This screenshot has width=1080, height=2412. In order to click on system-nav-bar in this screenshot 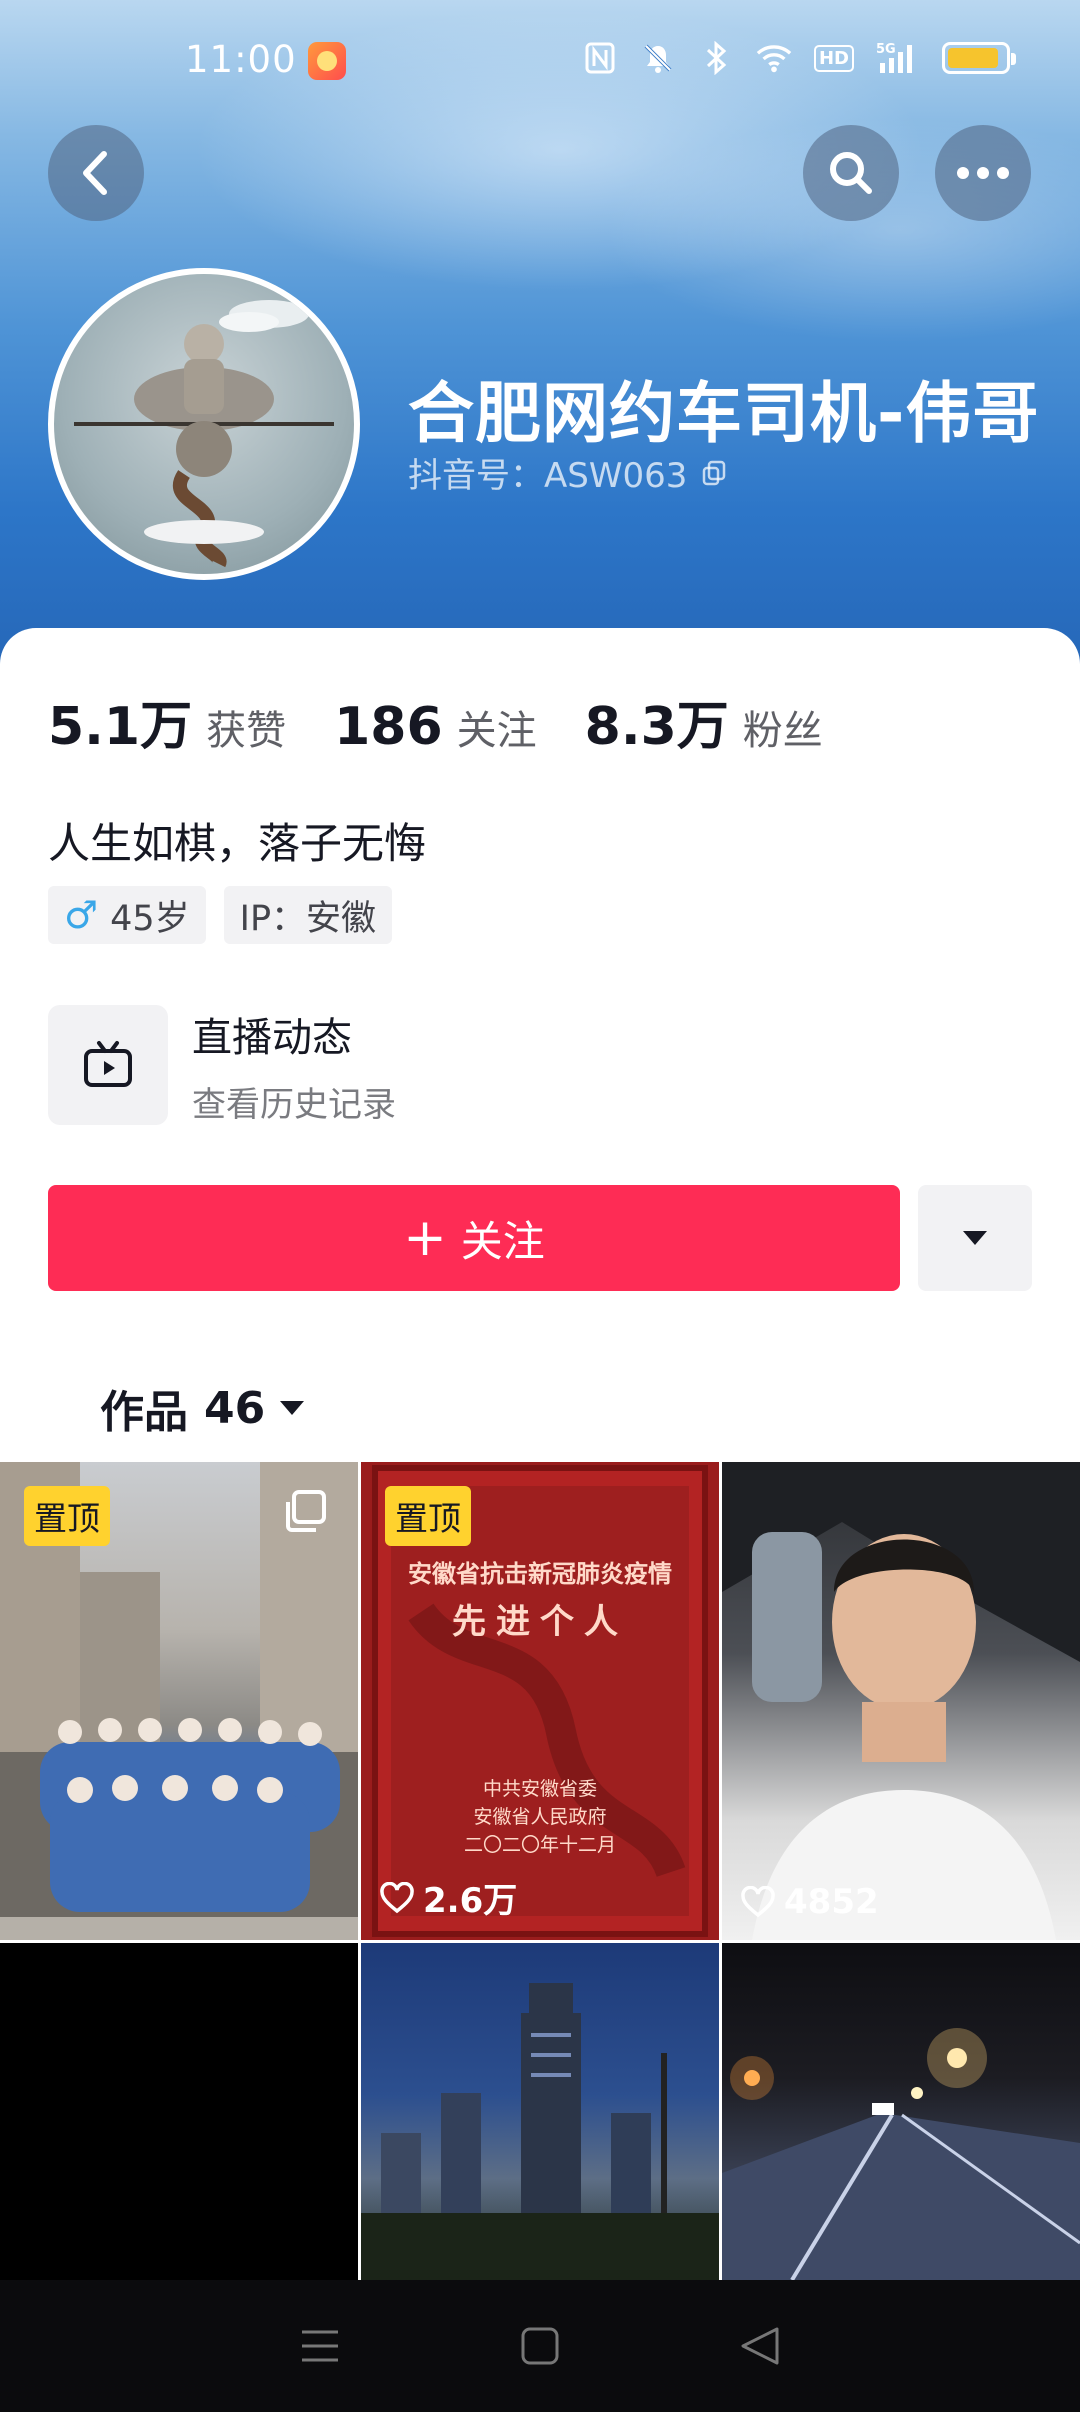, I will do `click(540, 2346)`.